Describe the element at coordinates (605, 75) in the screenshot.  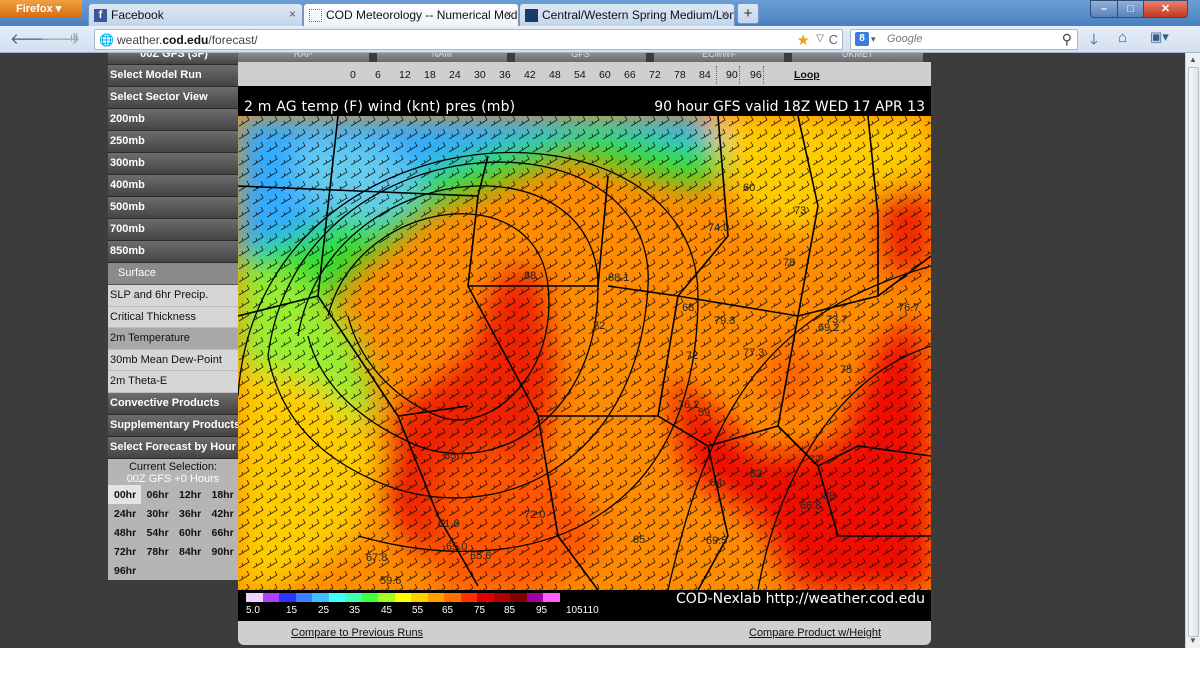
I see `forecast-hour-60: 60` at that location.